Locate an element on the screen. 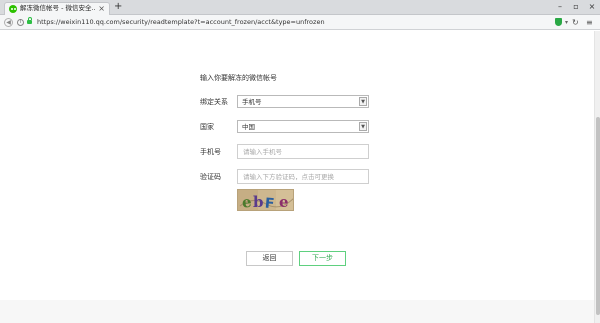 Image resolution: width=600 pixels, height=323 pixels. browser-tab: 解冻微信帐号 - 微信安全... × is located at coordinates (57, 8).